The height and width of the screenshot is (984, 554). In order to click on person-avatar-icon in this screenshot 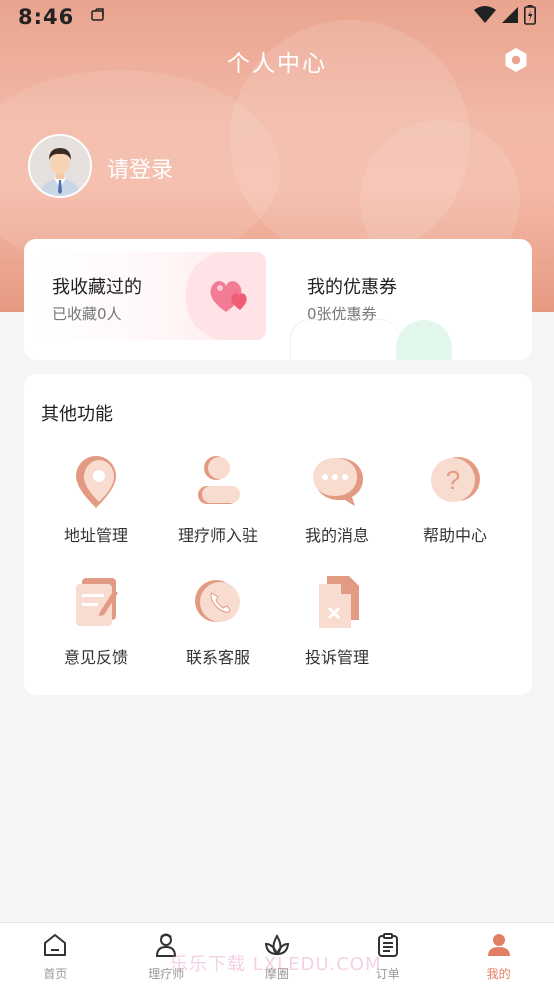, I will do `click(60, 166)`.